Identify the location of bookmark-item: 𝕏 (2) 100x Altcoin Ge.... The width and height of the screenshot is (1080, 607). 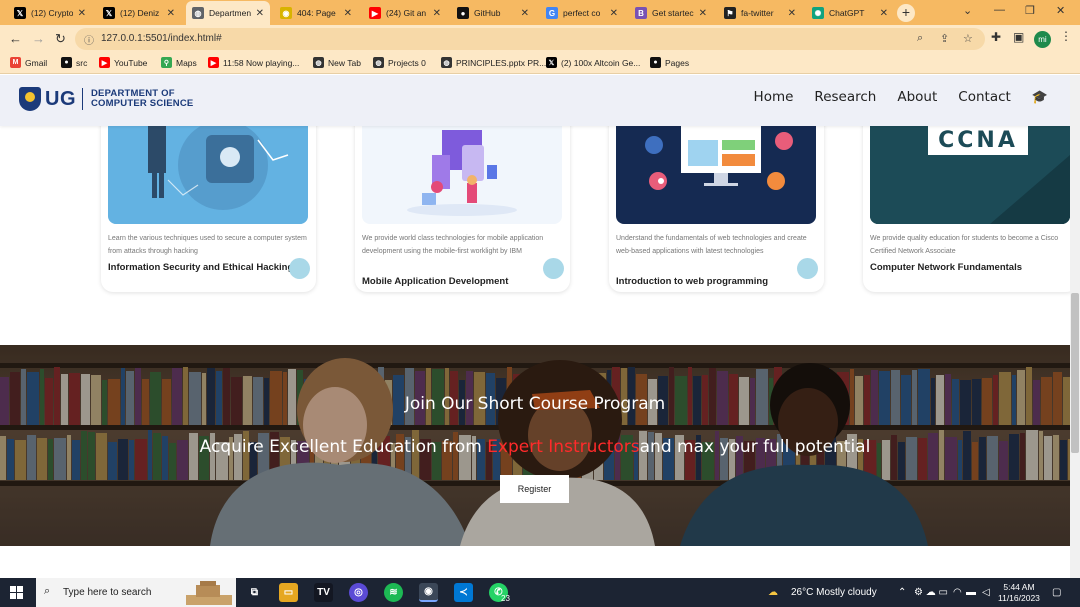
(593, 62).